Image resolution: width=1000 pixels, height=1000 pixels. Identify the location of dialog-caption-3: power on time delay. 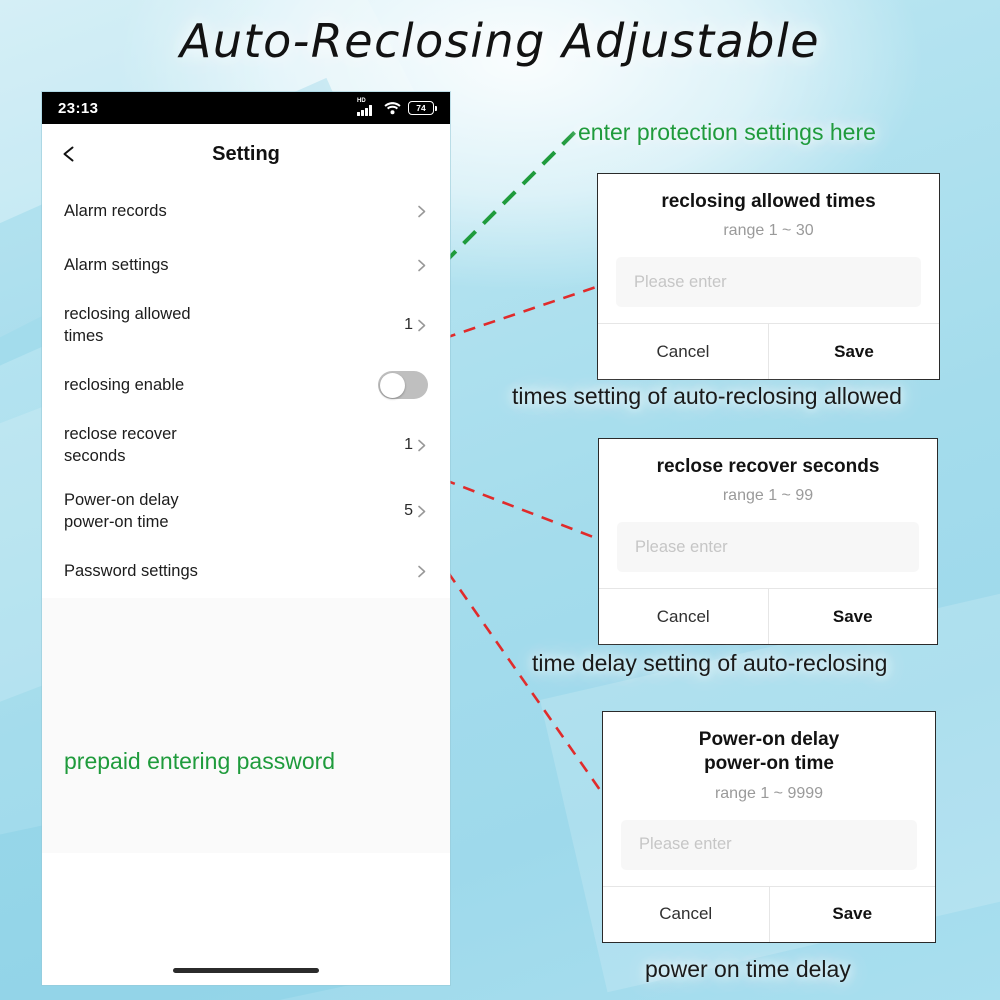
(748, 969).